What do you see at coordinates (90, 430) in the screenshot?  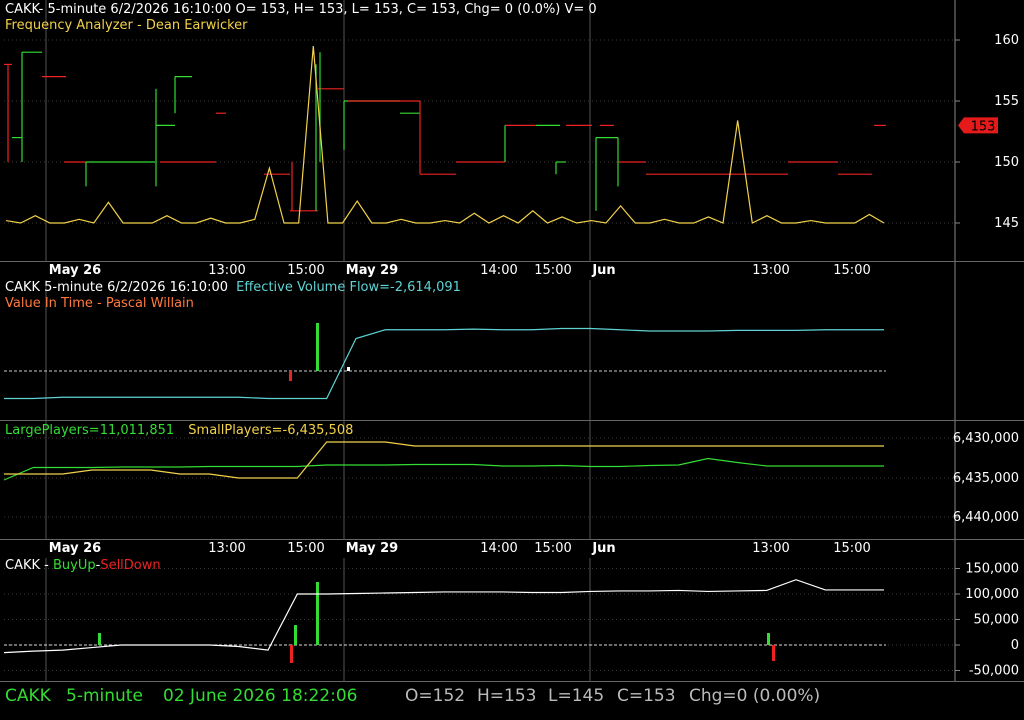 I see `large-players-label: LargePlayers=11,011,851` at bounding box center [90, 430].